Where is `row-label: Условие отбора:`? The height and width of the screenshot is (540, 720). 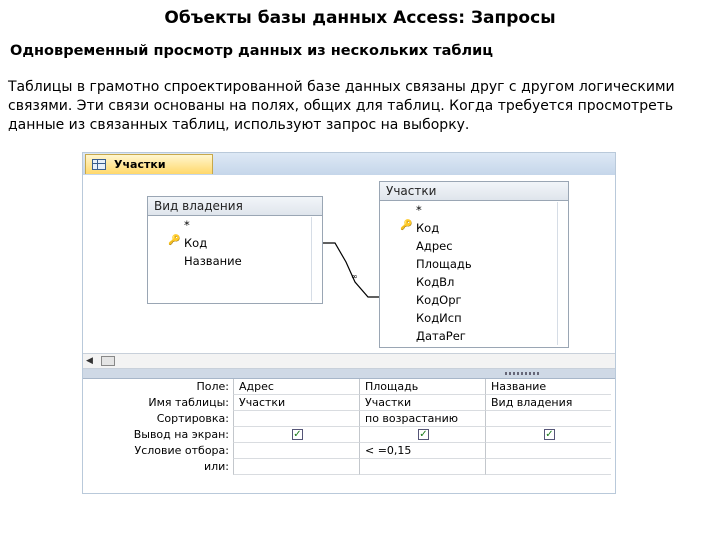
row-label: Условие отбора: is located at coordinates (182, 450).